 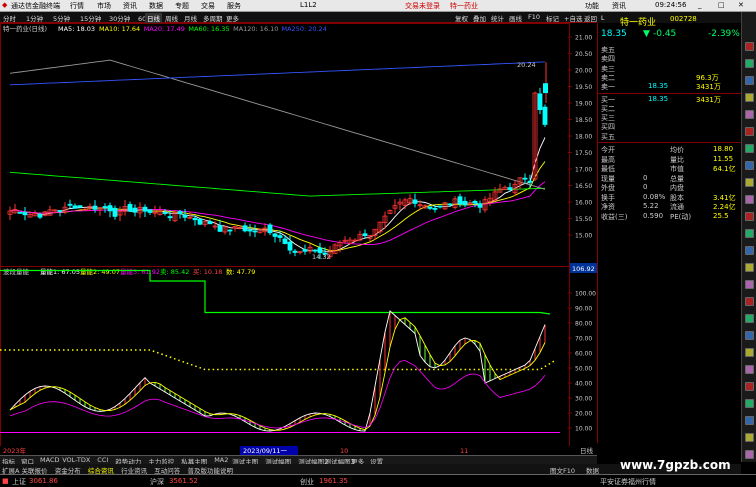 I want to click on main-legend-name: 特一药业(日线), so click(x=25, y=28).